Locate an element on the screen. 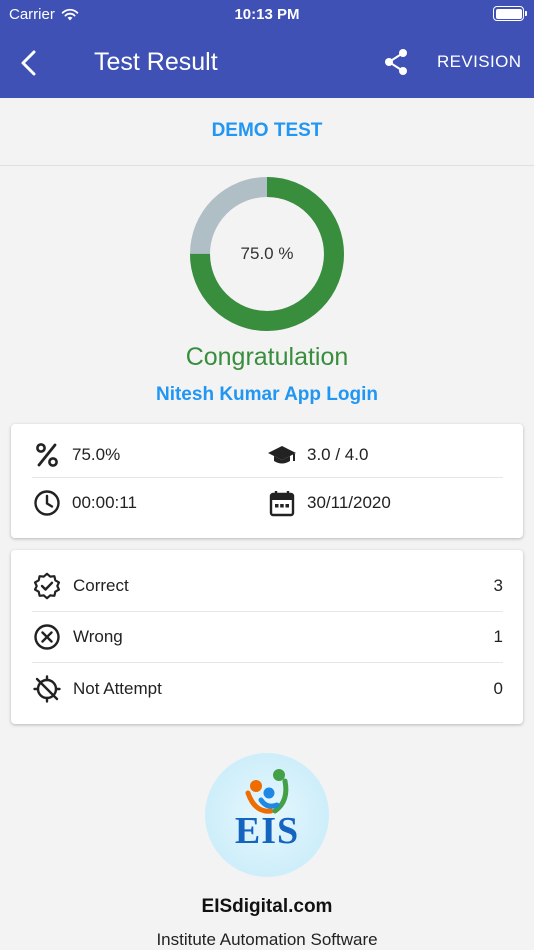 This screenshot has width=534, height=950. status-bar: Carrier 10:13 PM is located at coordinates (267, 14).